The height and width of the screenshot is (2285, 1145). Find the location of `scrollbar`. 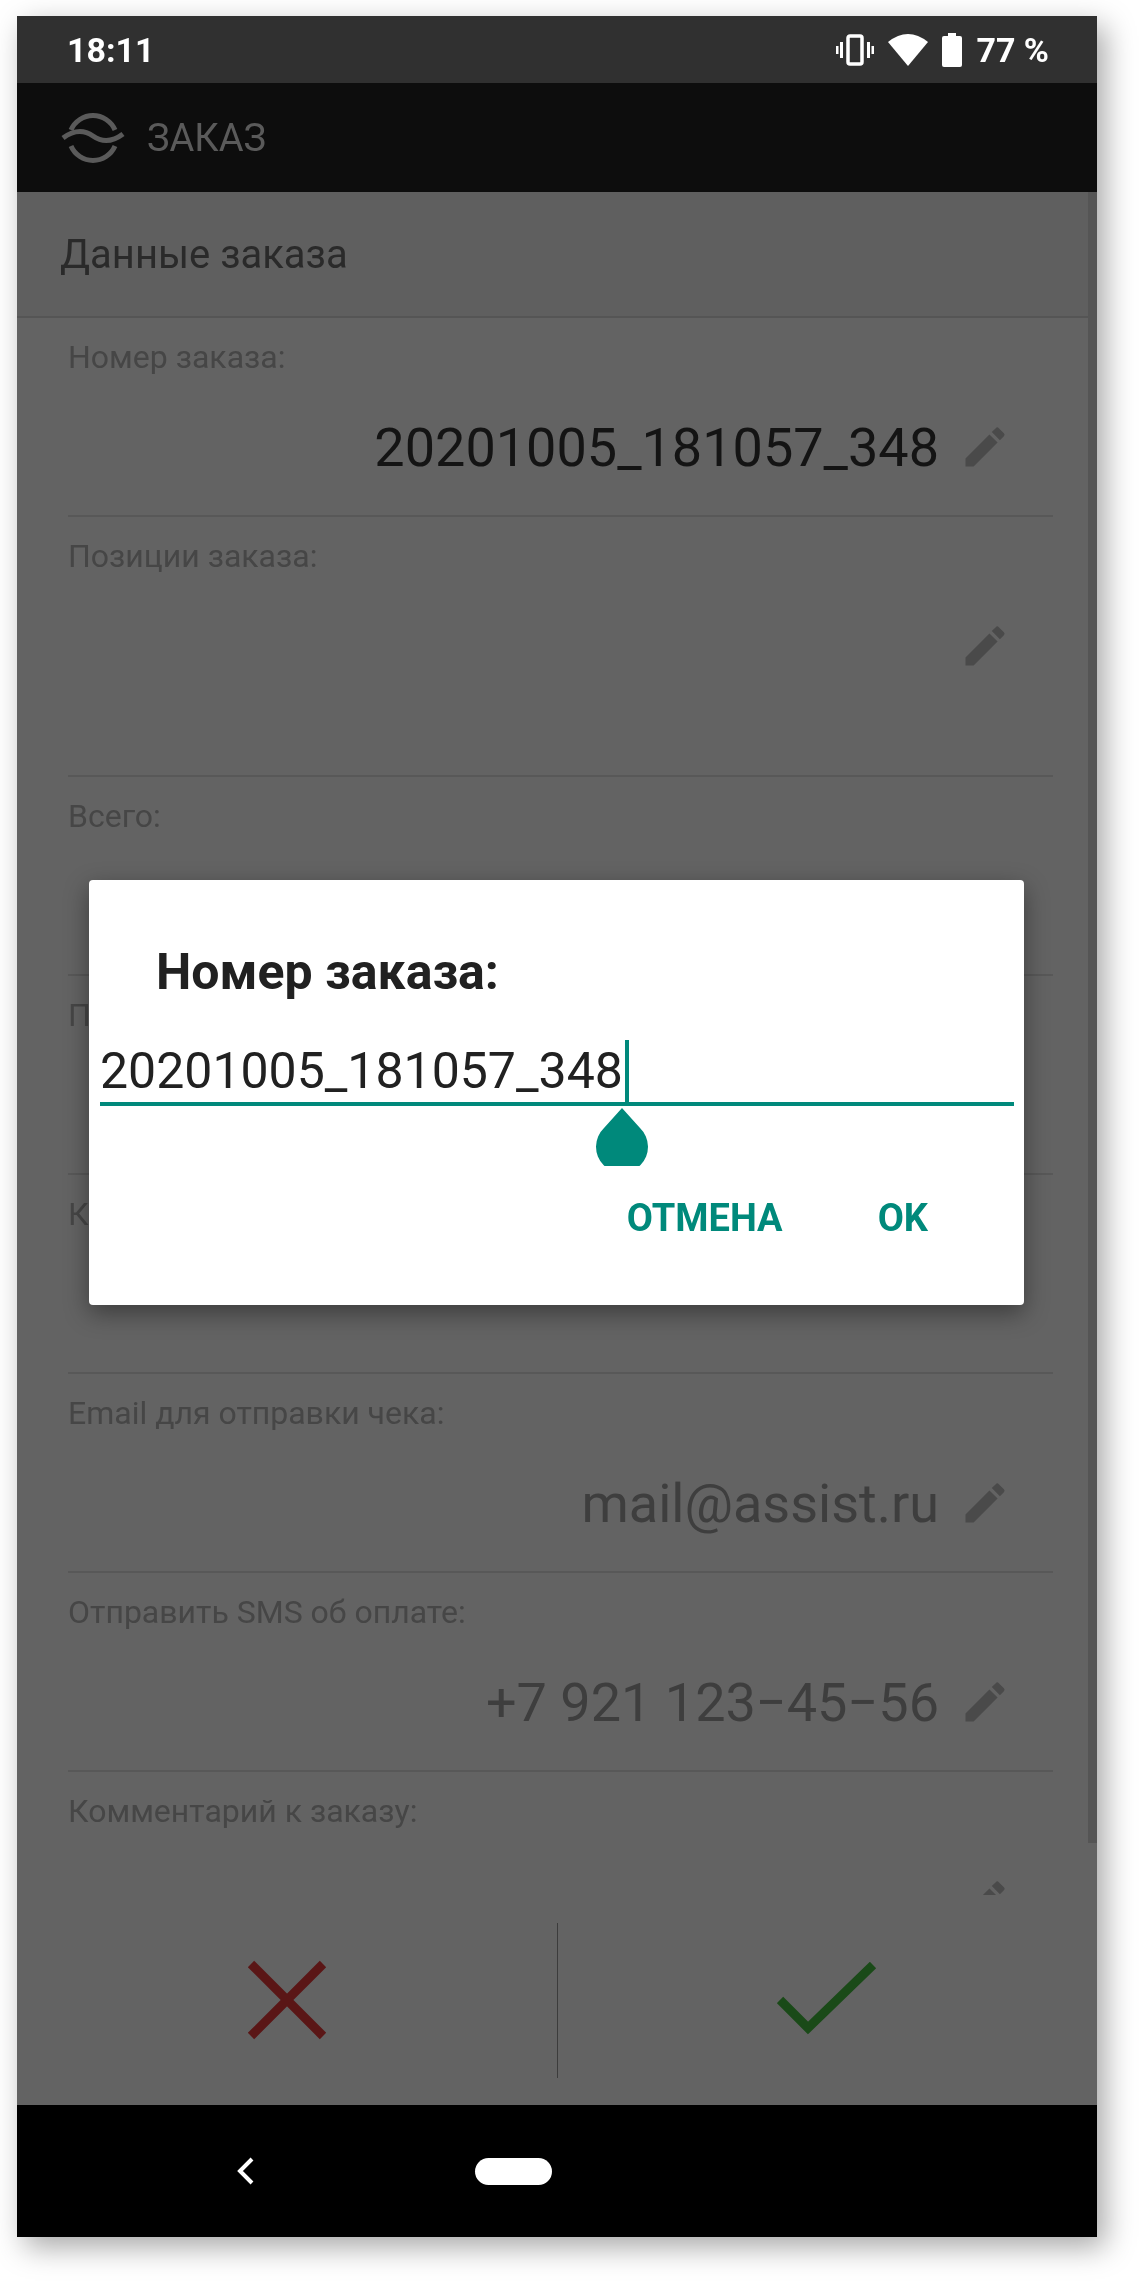

scrollbar is located at coordinates (1092, 1017).